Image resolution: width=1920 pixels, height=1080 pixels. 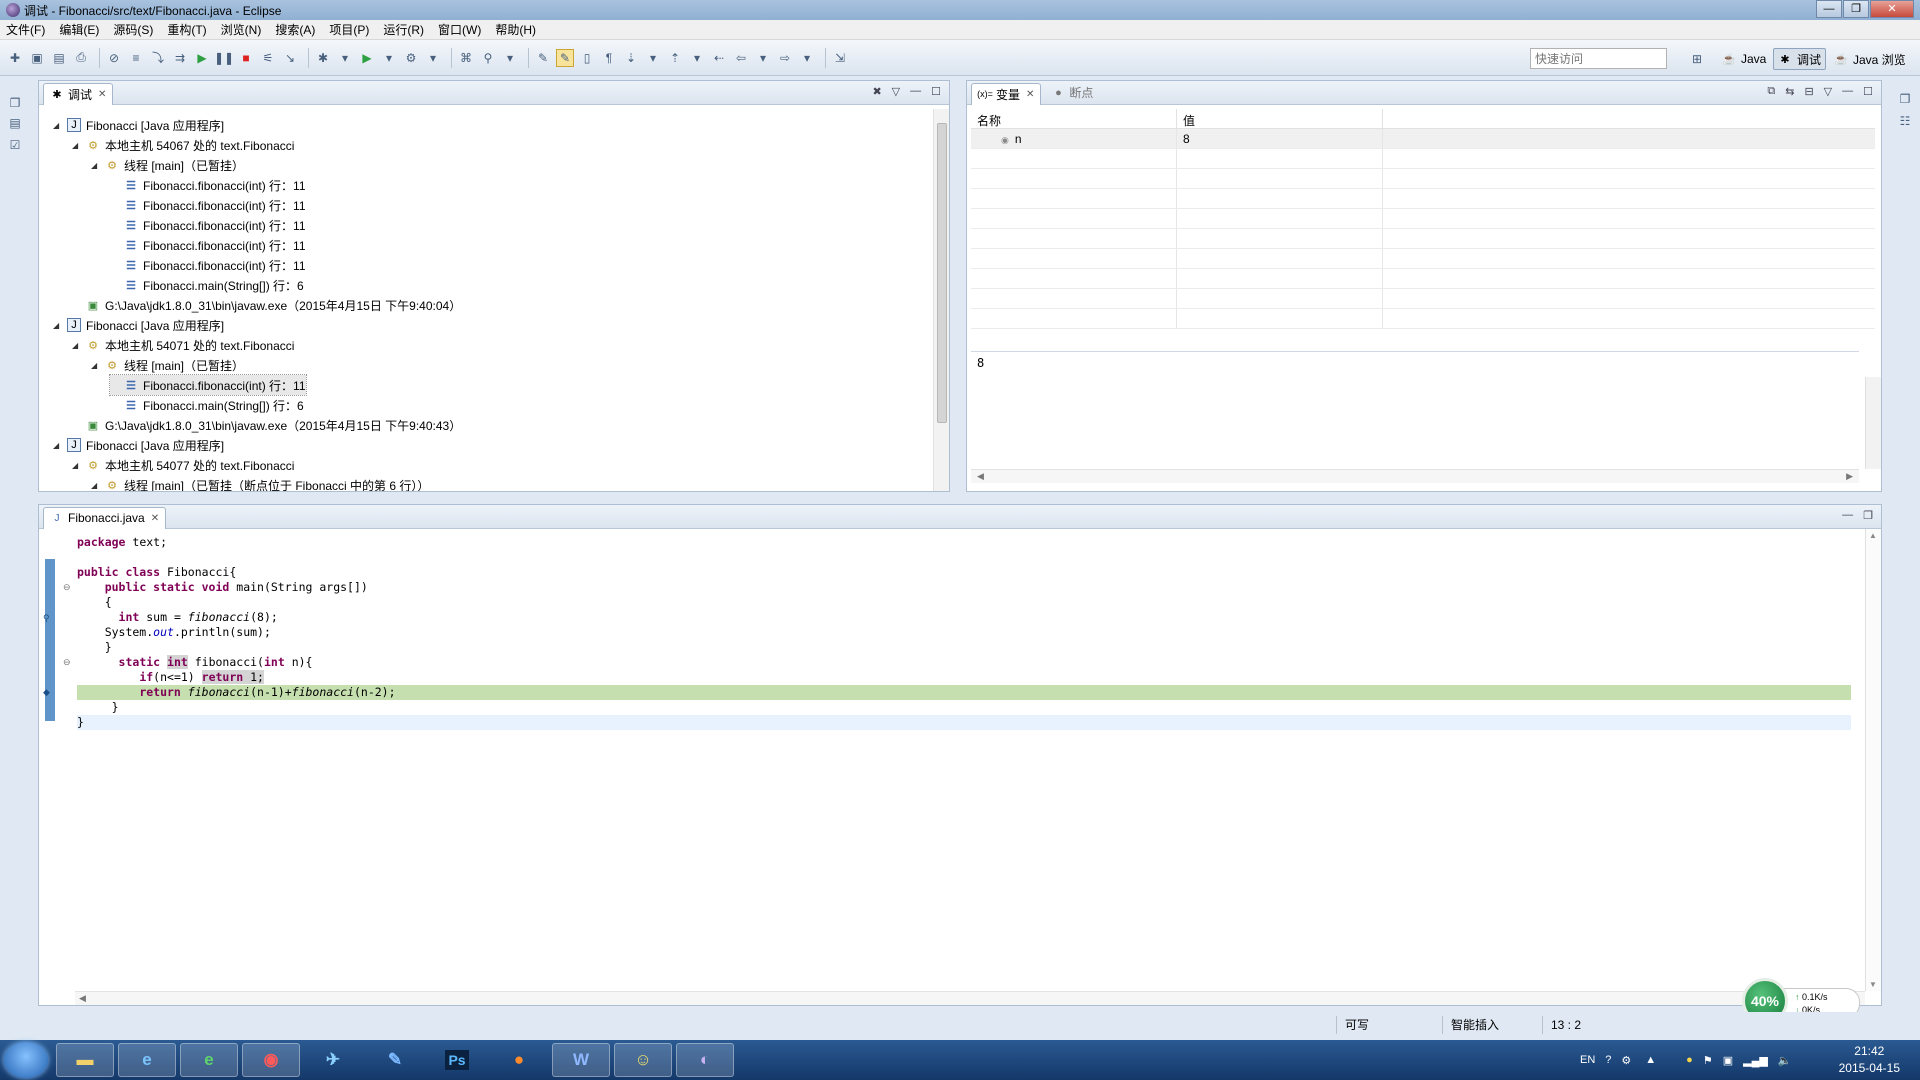 What do you see at coordinates (1006, 93) in the screenshot?
I see `tab-variables: (x)= 变量 ✕` at bounding box center [1006, 93].